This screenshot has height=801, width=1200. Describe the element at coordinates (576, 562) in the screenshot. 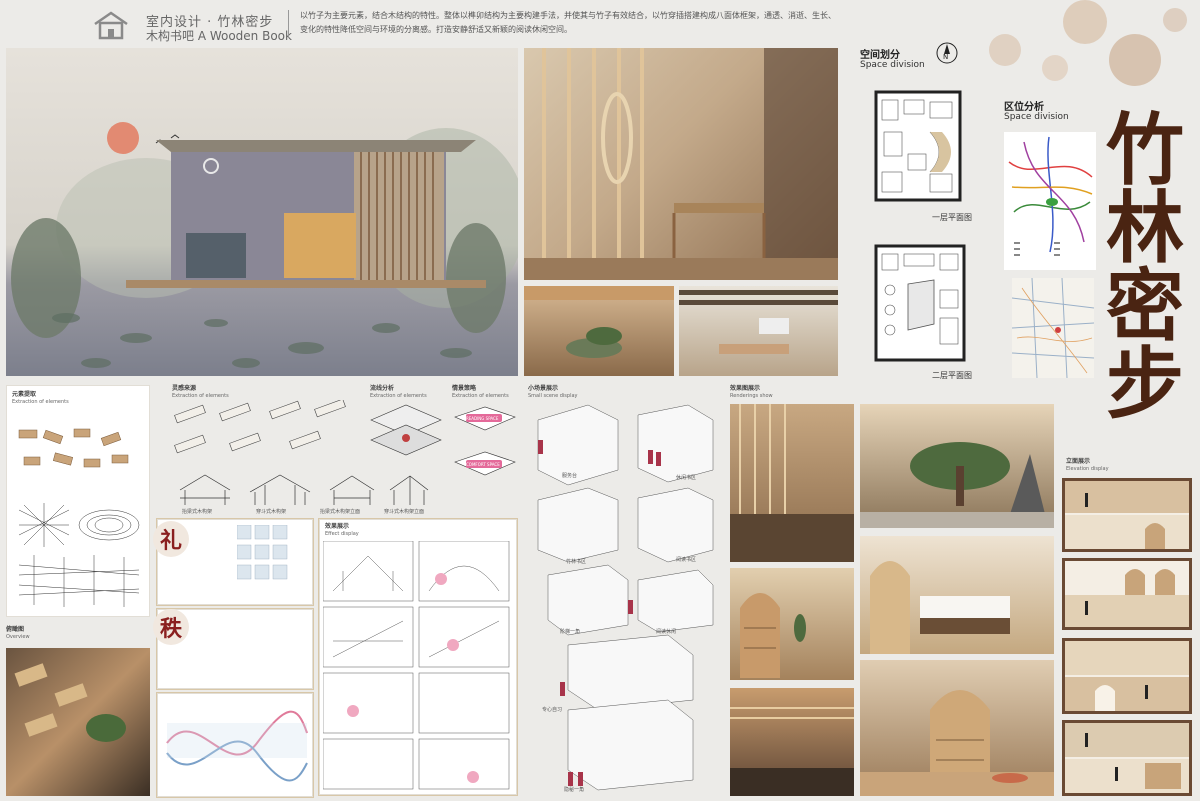

I see `scene-label-3: 竹林书区` at that location.